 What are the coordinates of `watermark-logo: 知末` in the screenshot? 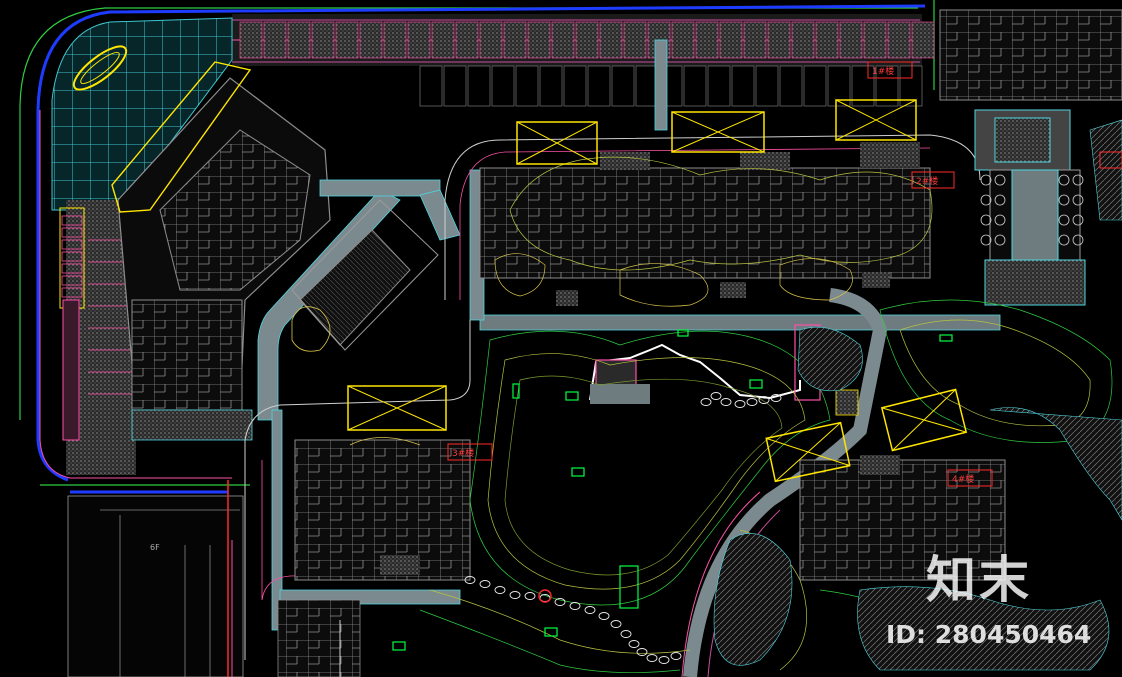 It's located at (979, 580).